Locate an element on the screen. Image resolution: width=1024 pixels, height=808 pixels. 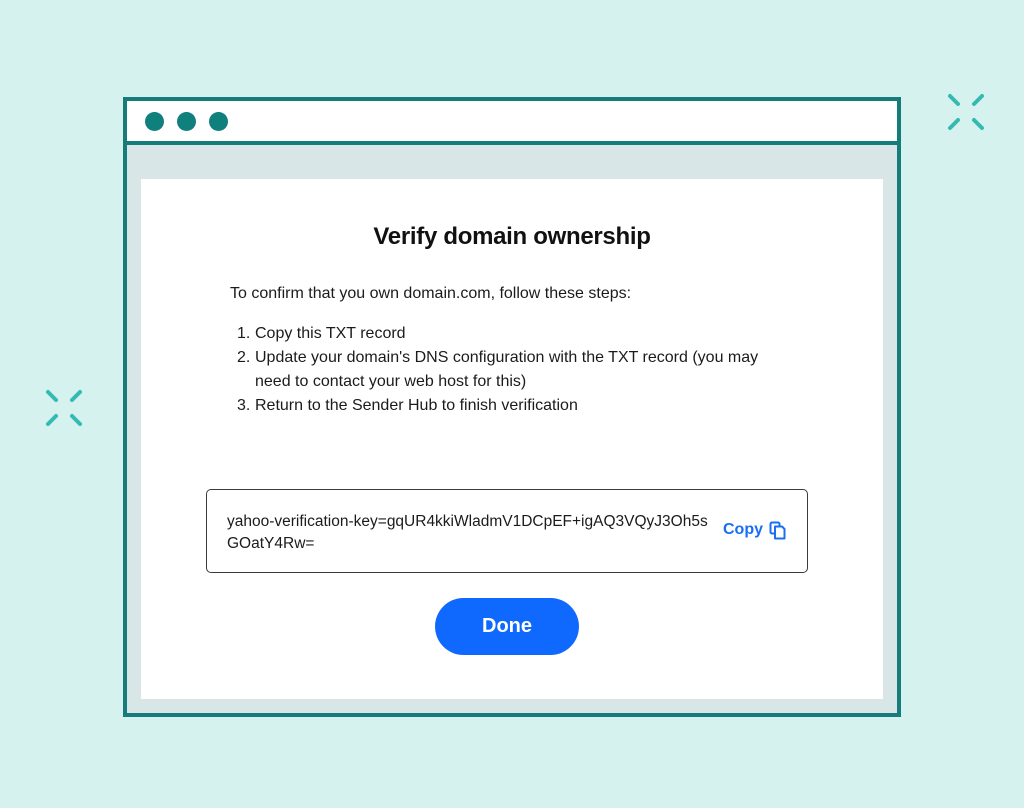
copy-label: Copy is located at coordinates (743, 529).